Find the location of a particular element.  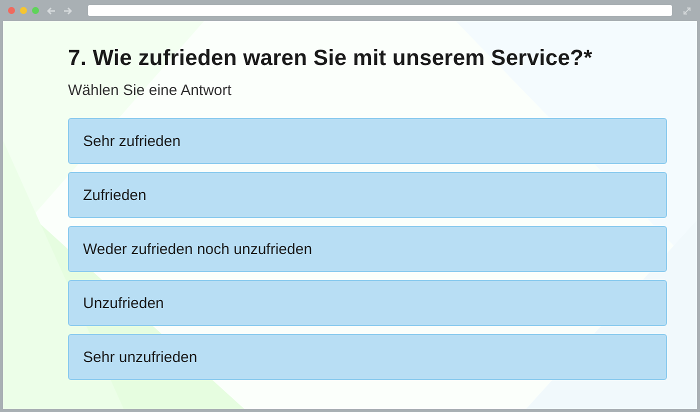

answer-option: Sehr unzufrieden is located at coordinates (367, 357).